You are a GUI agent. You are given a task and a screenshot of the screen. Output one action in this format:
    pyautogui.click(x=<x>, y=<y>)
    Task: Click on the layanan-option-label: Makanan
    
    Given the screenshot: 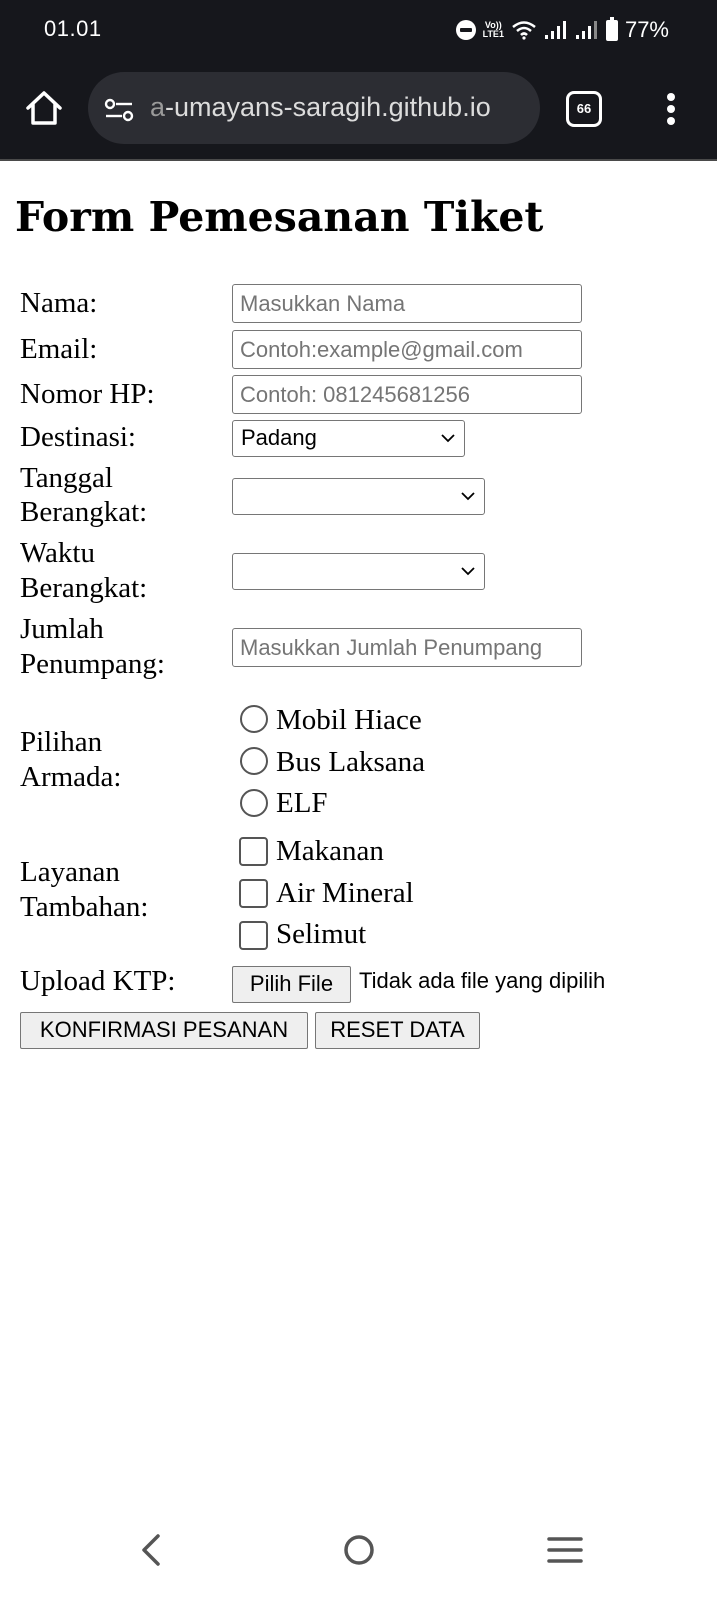 What is the action you would take?
    pyautogui.click(x=330, y=851)
    